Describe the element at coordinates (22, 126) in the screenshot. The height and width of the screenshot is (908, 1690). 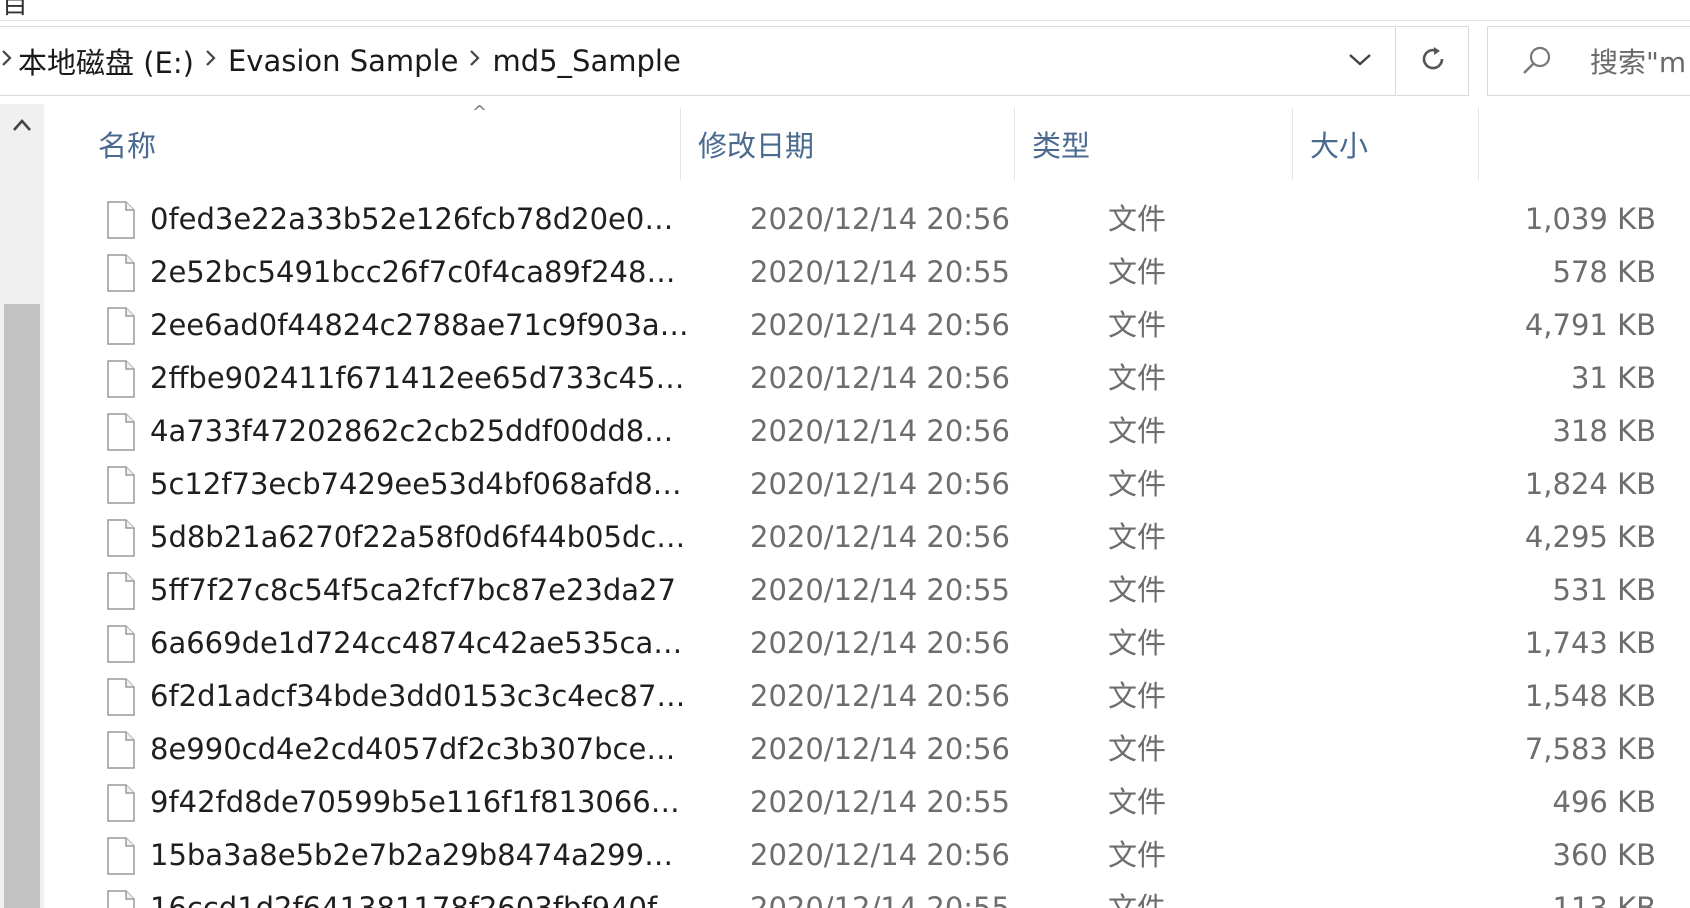
I see `scroll-up-button` at that location.